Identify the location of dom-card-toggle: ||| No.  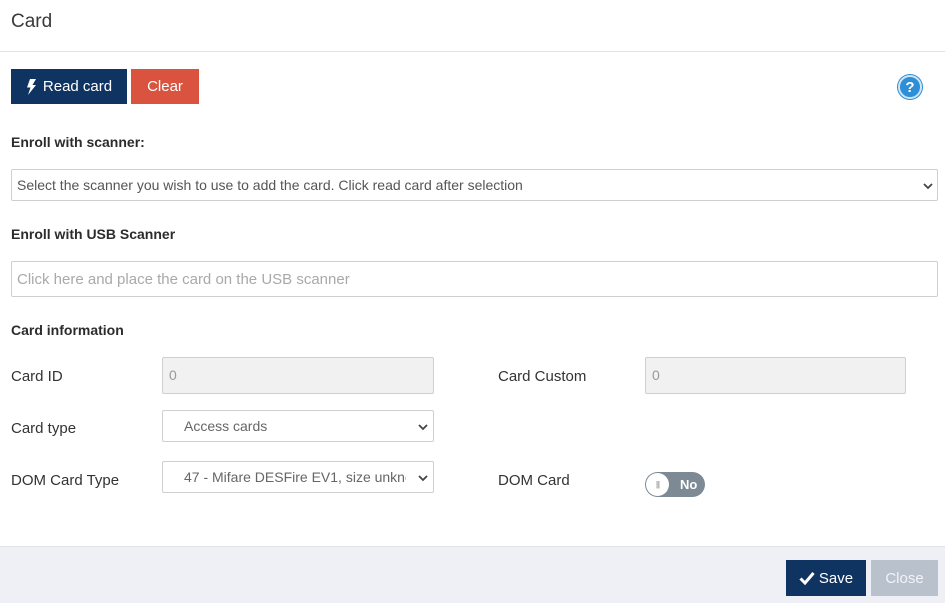
(675, 484).